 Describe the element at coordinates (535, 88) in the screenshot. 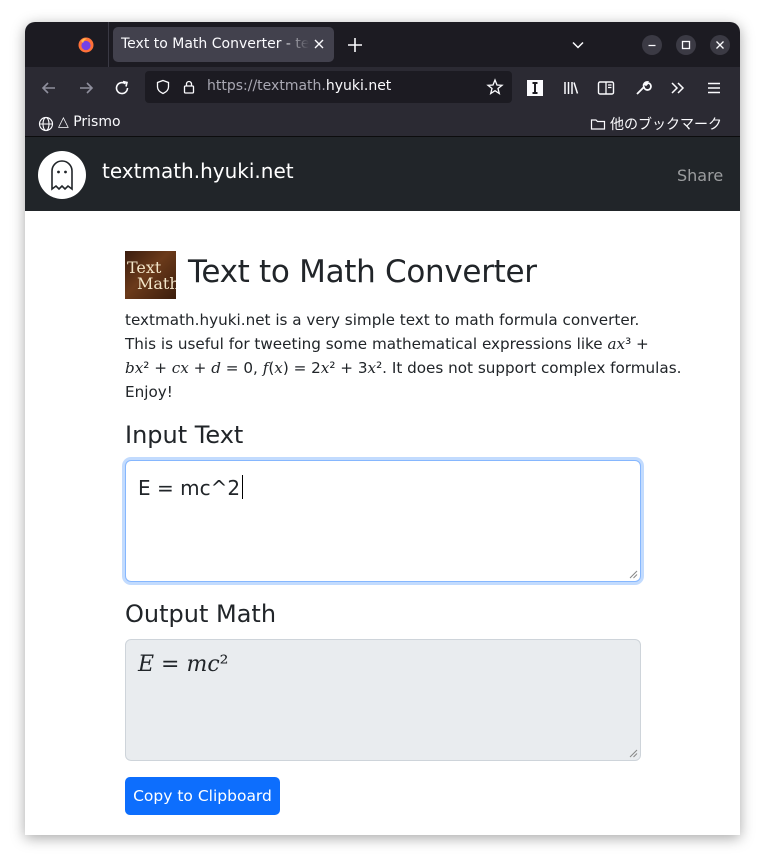

I see `instapaper-icon` at that location.